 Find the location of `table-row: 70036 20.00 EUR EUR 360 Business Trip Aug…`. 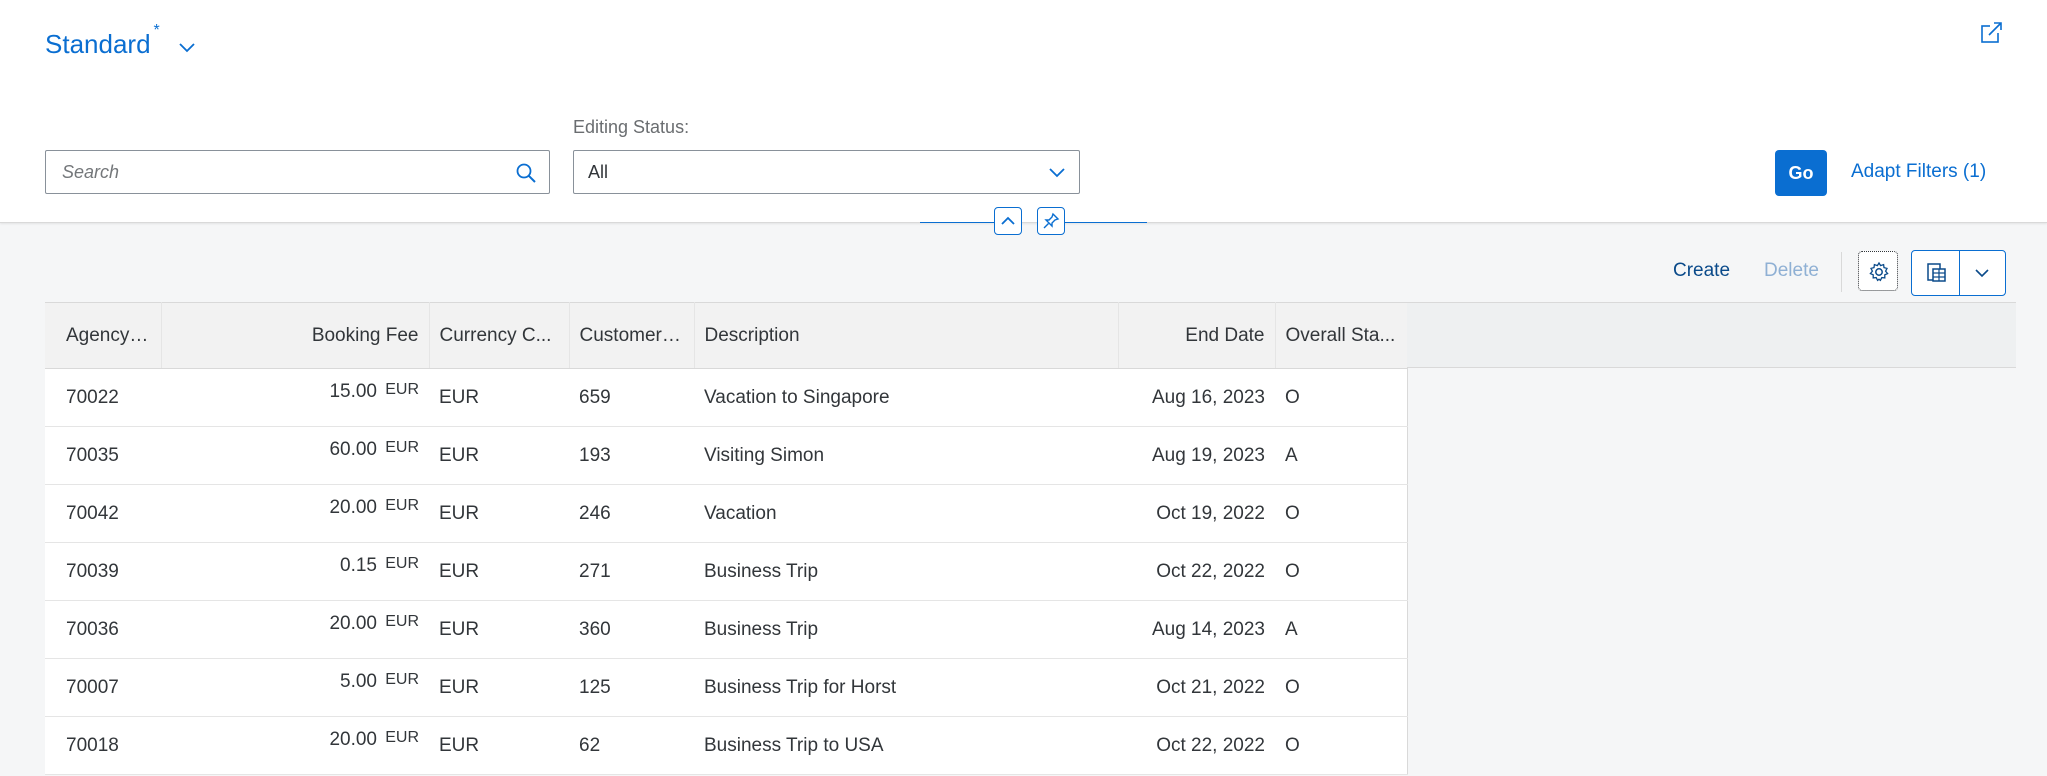

table-row: 70036 20.00 EUR EUR 360 Business Trip Aug… is located at coordinates (726, 629).